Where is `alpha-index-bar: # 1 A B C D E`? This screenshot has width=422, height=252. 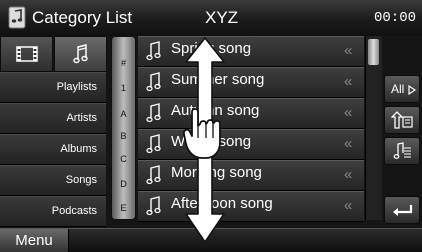 alpha-index-bar: # 1 A B C D E is located at coordinates (123, 128).